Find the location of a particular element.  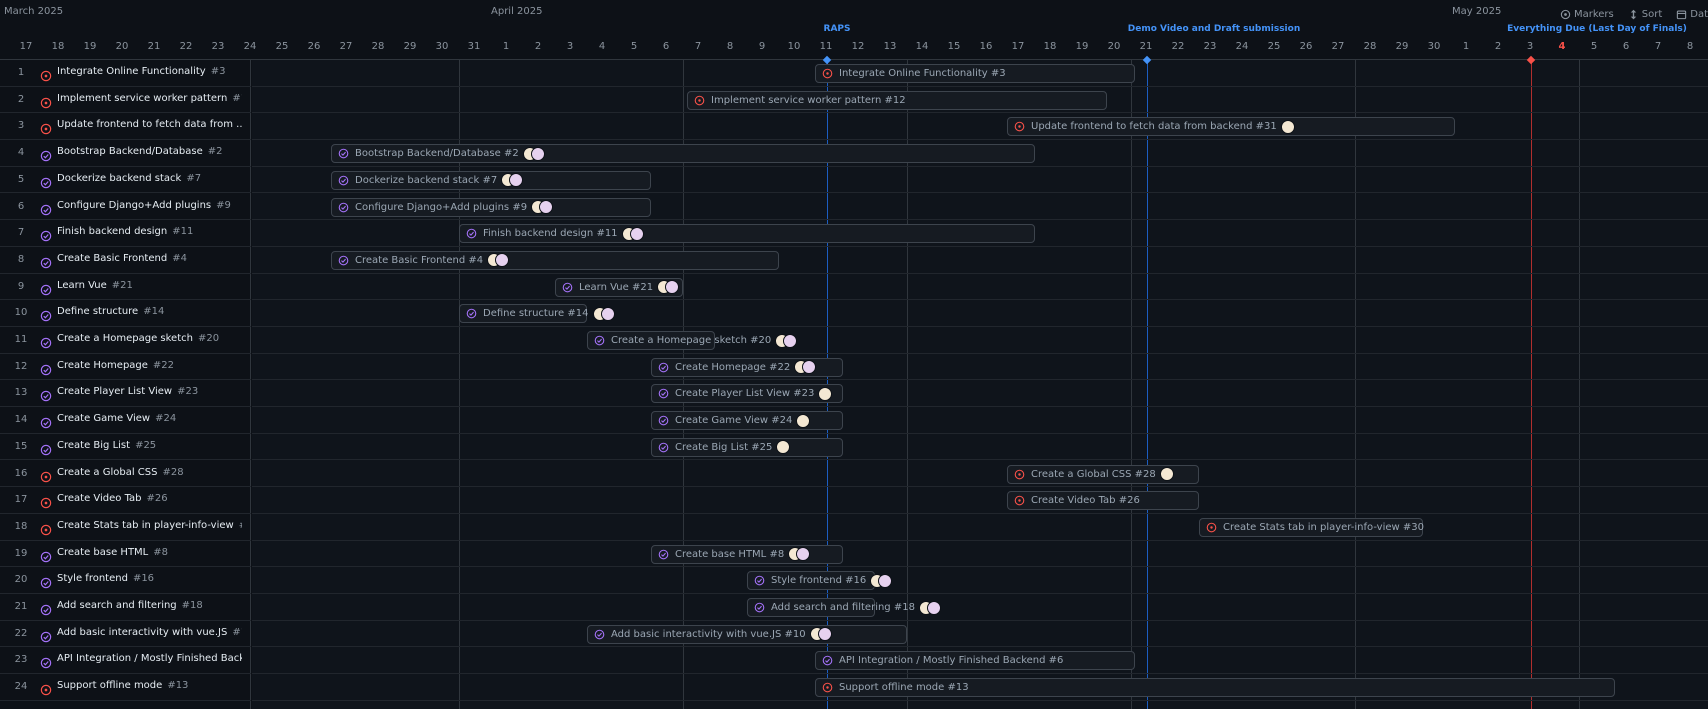

list-item: 19 Create base HTML #8 is located at coordinates (125, 554).